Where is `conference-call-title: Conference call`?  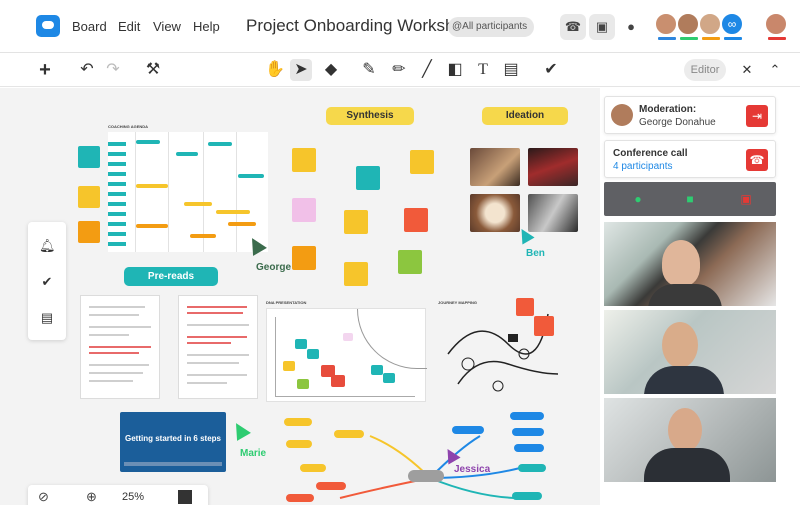
conference-call-title: Conference call is located at coordinates (650, 153).